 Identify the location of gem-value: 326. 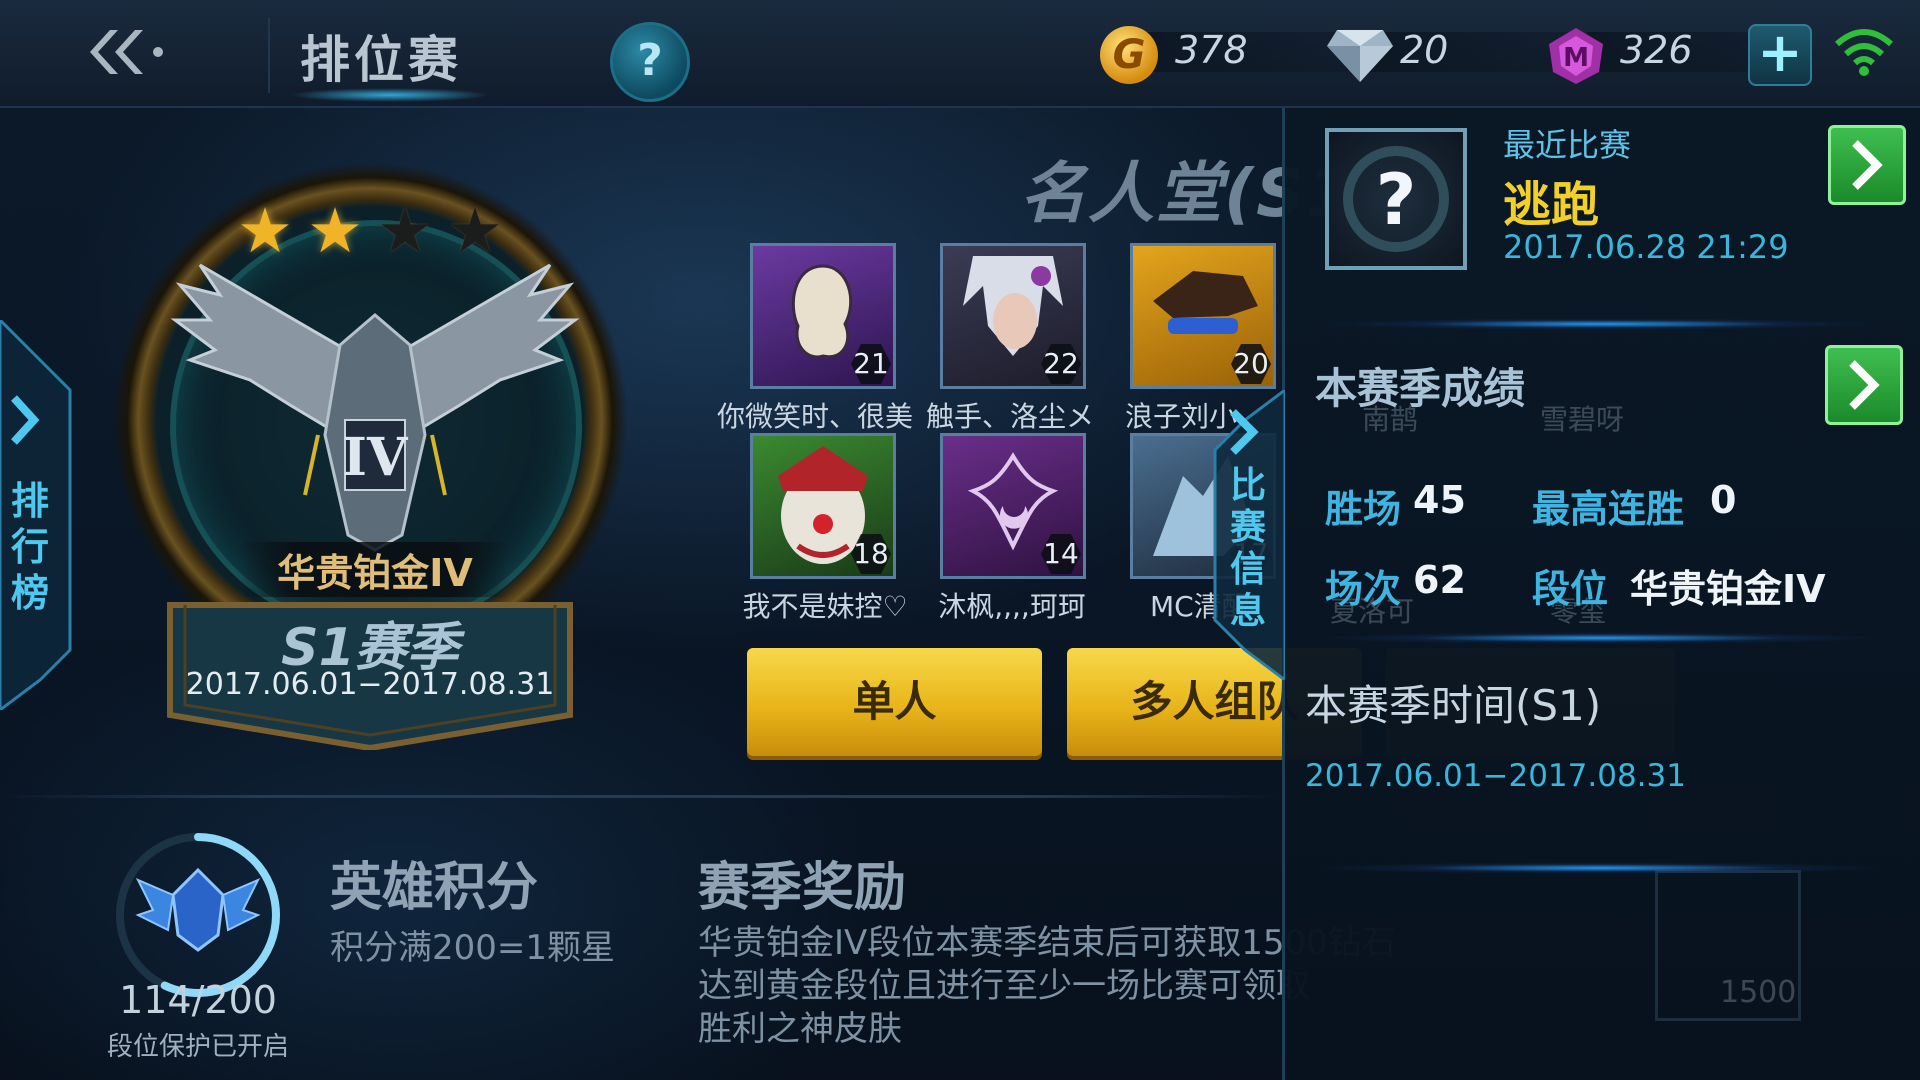
(1656, 50).